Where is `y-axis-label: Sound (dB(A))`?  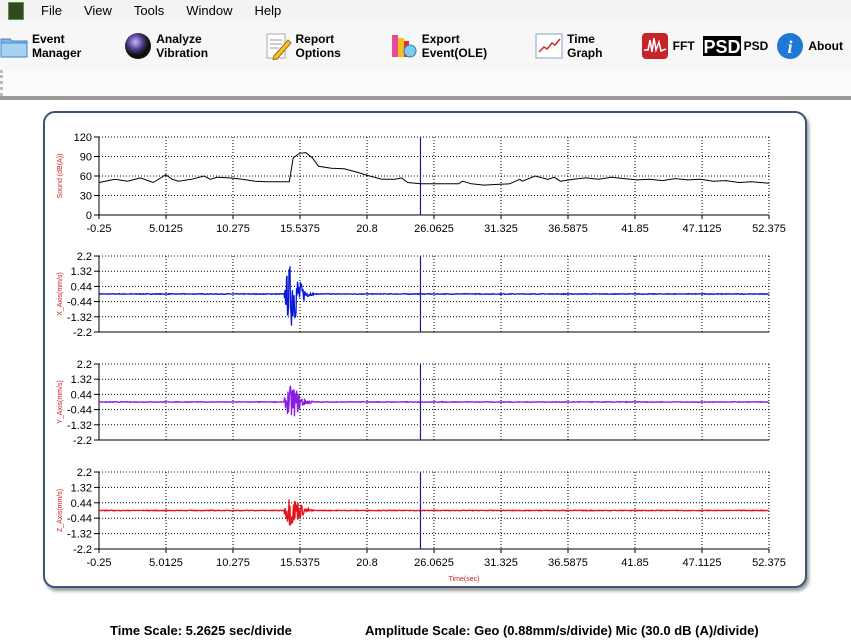
y-axis-label: Sound (dB(A)) is located at coordinates (60, 176).